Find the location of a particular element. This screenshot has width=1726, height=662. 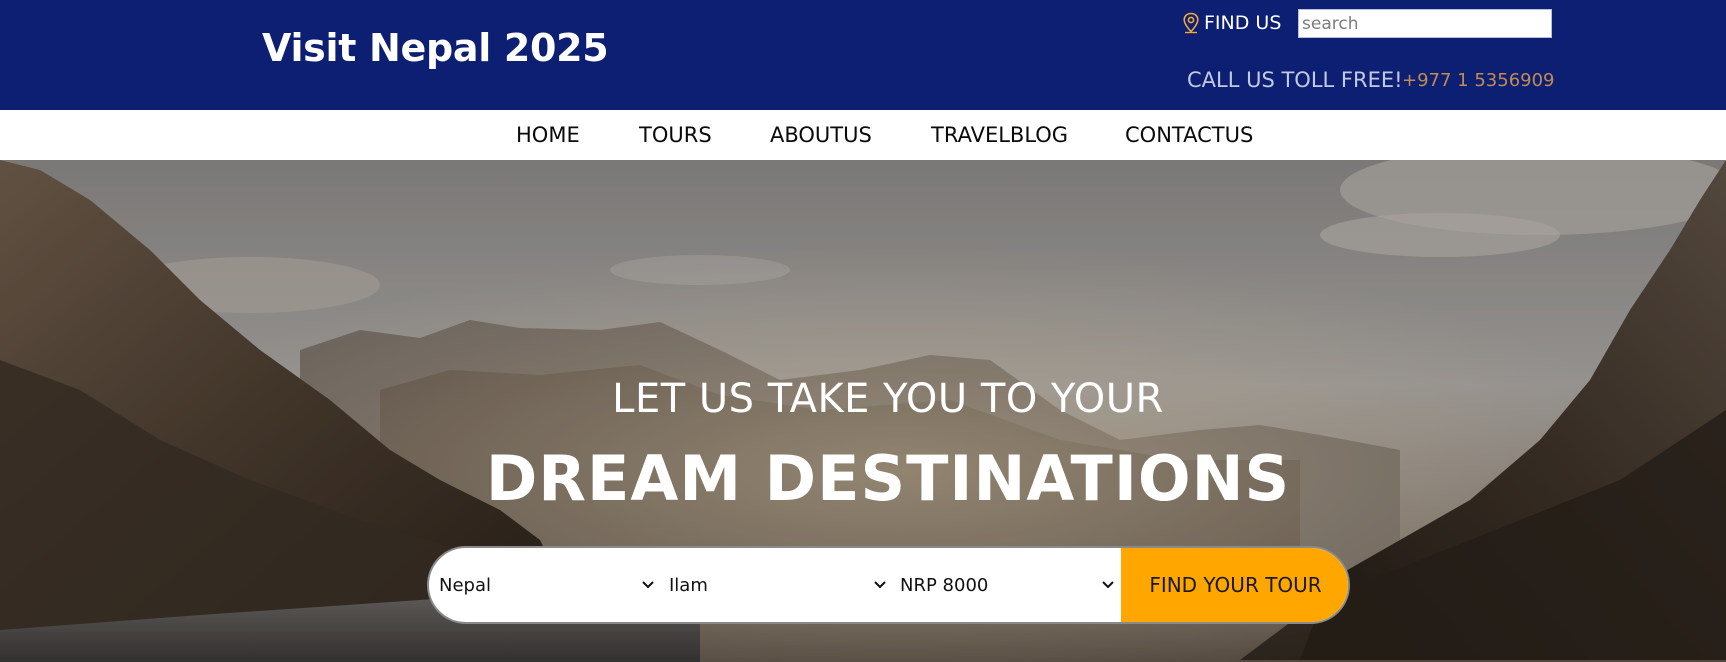

nav-item-home: HOME is located at coordinates (548, 135).